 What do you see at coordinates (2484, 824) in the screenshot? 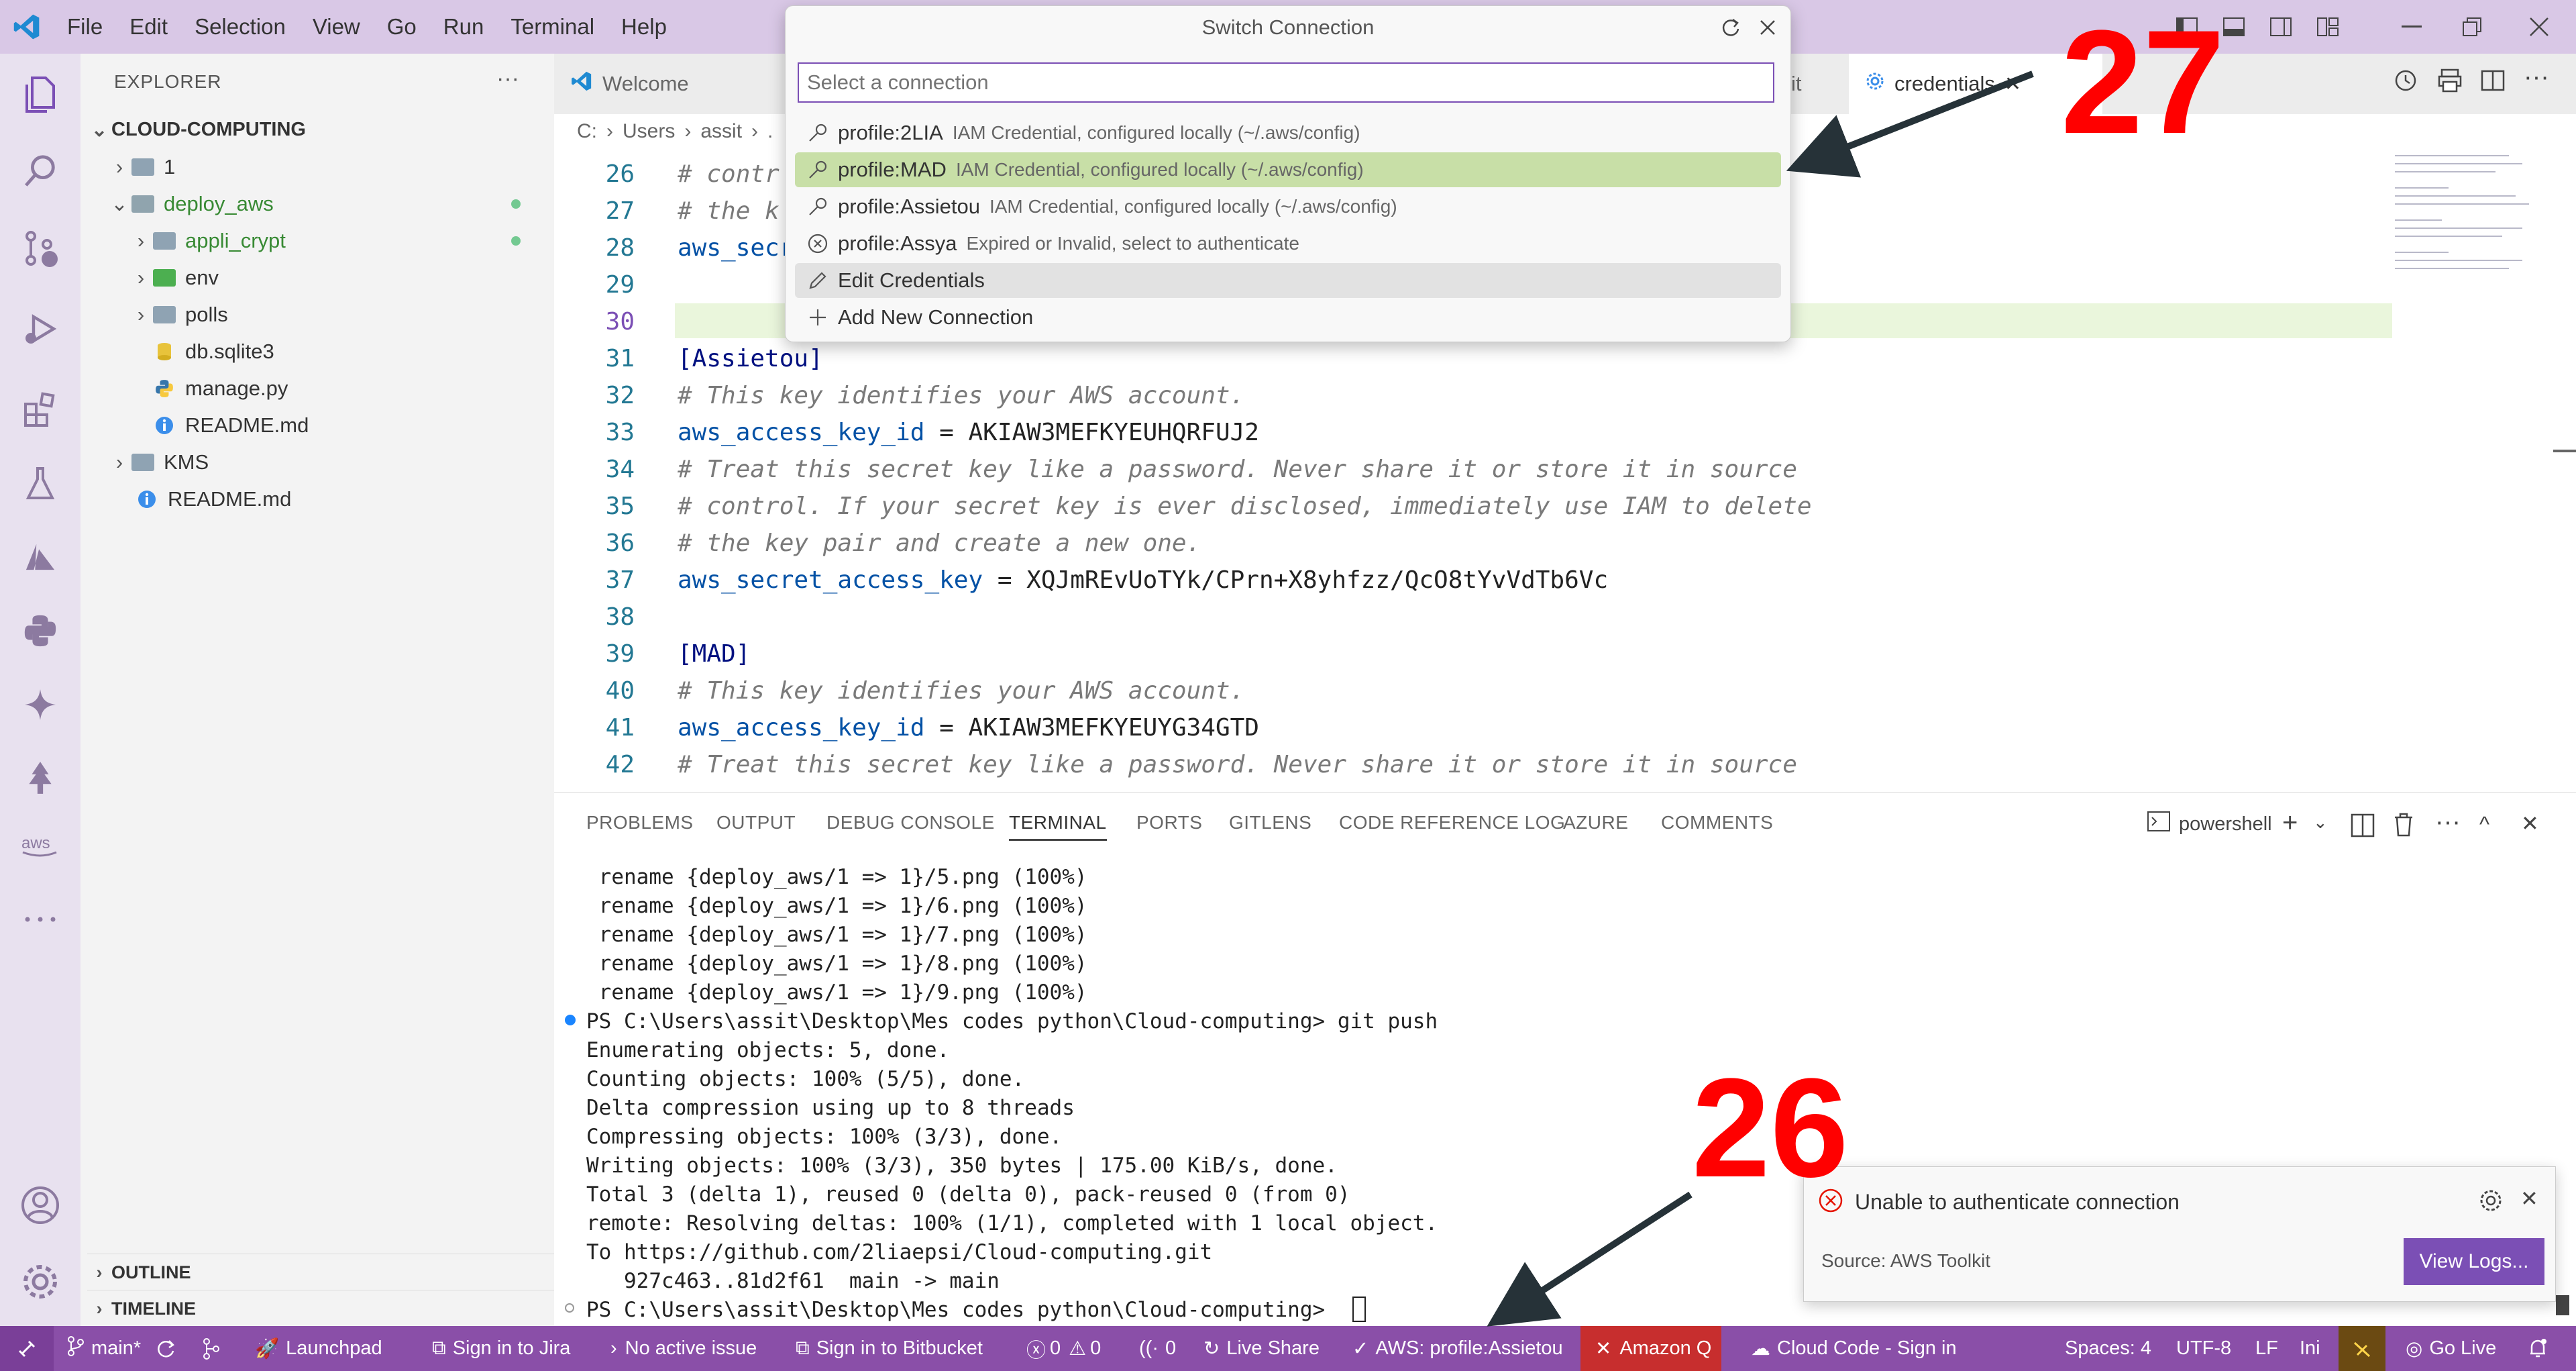
I see `maximize-panel-icon: ^` at bounding box center [2484, 824].